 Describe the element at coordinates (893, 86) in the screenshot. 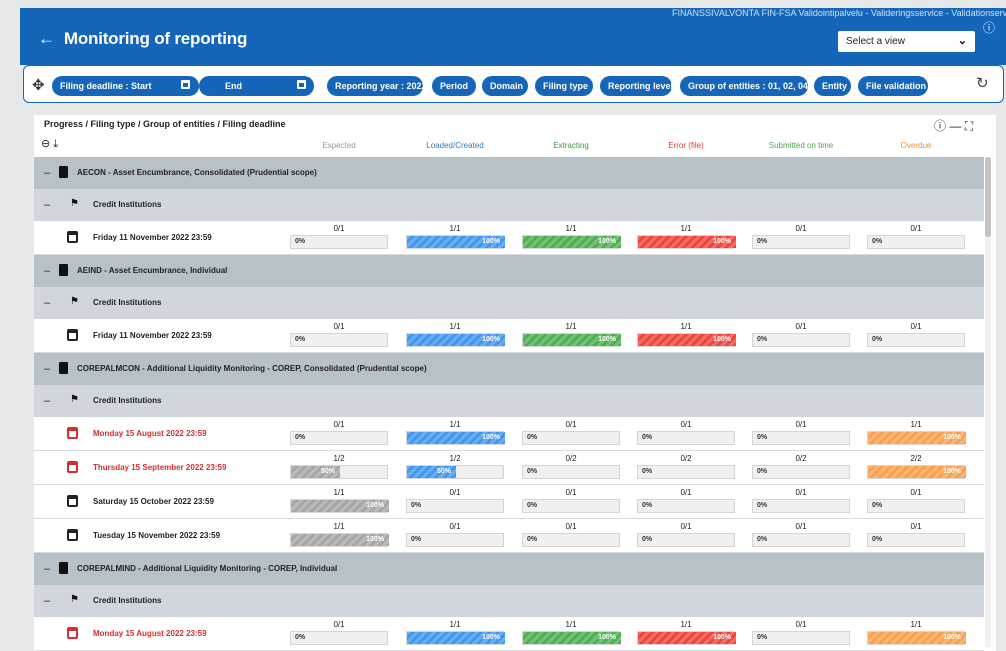

I see `file-validation-filter: File validation` at that location.